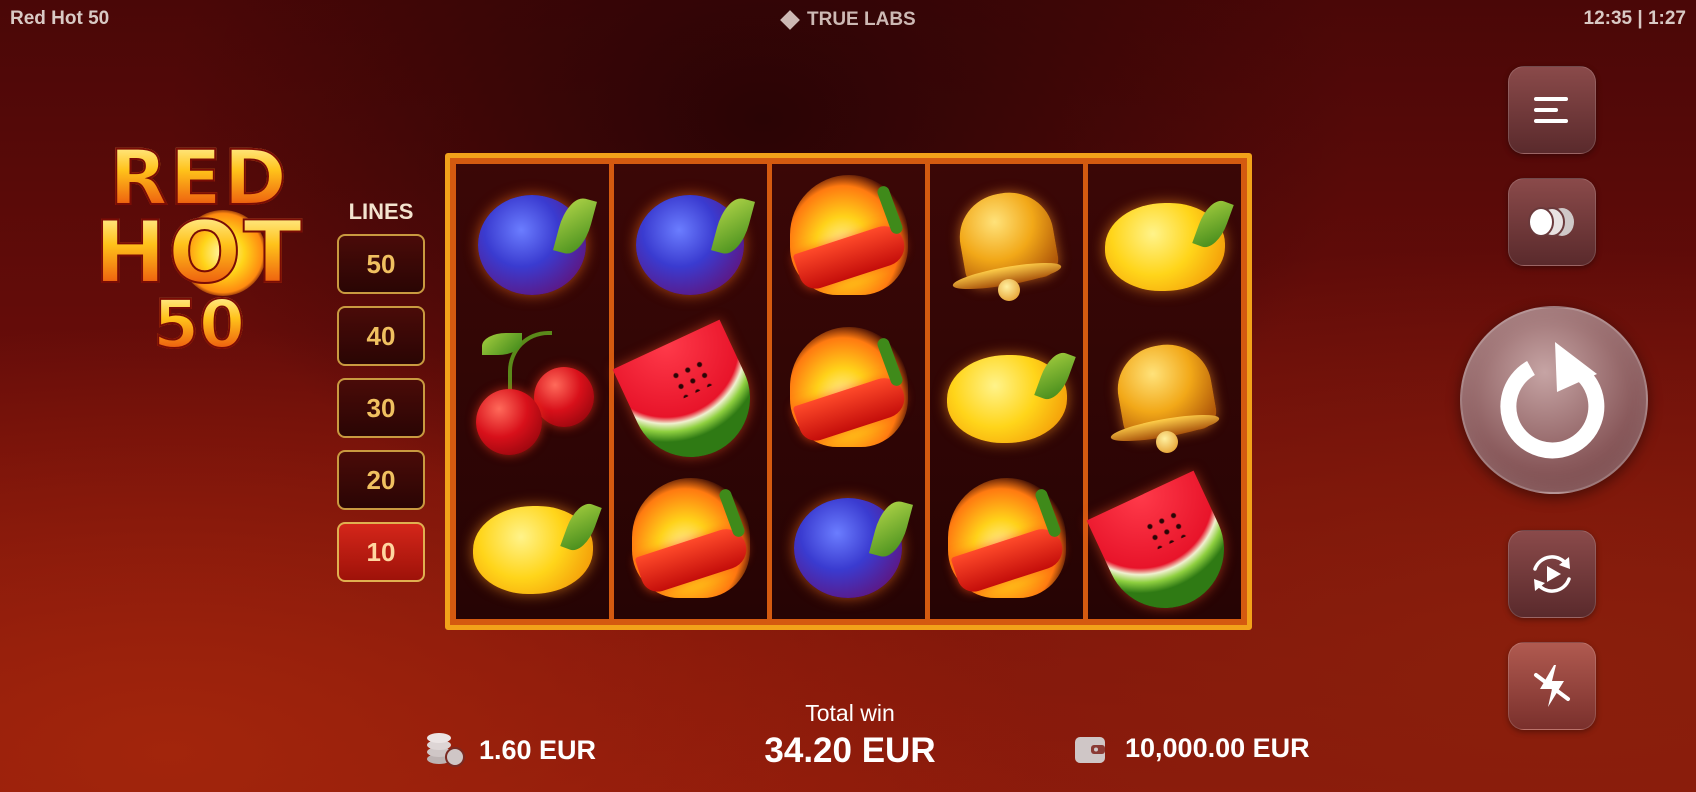 This screenshot has height=792, width=1696. I want to click on balance-display: 10,000.00 EUR, so click(1192, 748).